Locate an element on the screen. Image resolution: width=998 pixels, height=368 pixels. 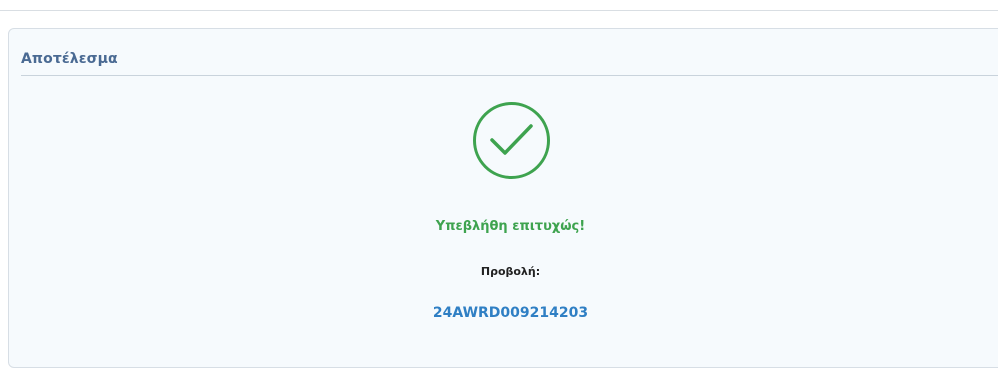
protocol-number-link: 24AWRD009214203 is located at coordinates (499, 313).